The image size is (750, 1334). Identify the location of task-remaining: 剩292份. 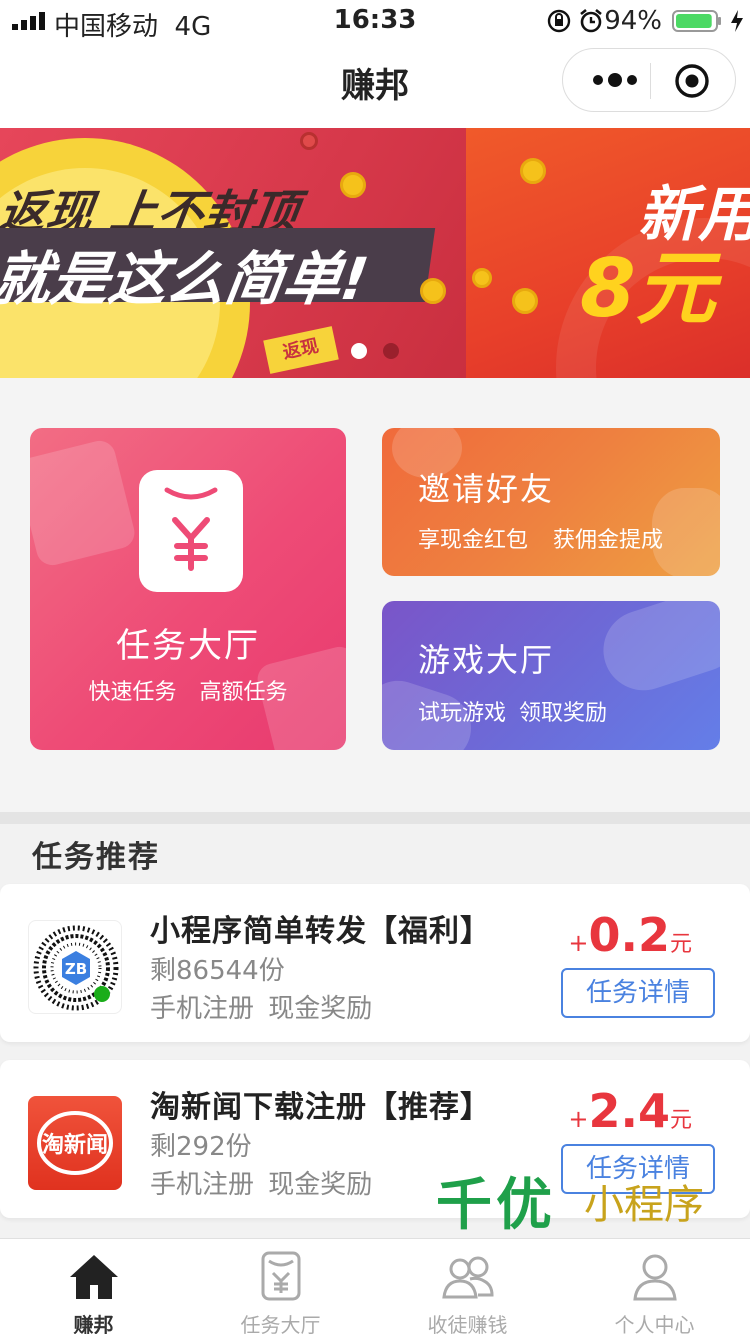
(201, 1147).